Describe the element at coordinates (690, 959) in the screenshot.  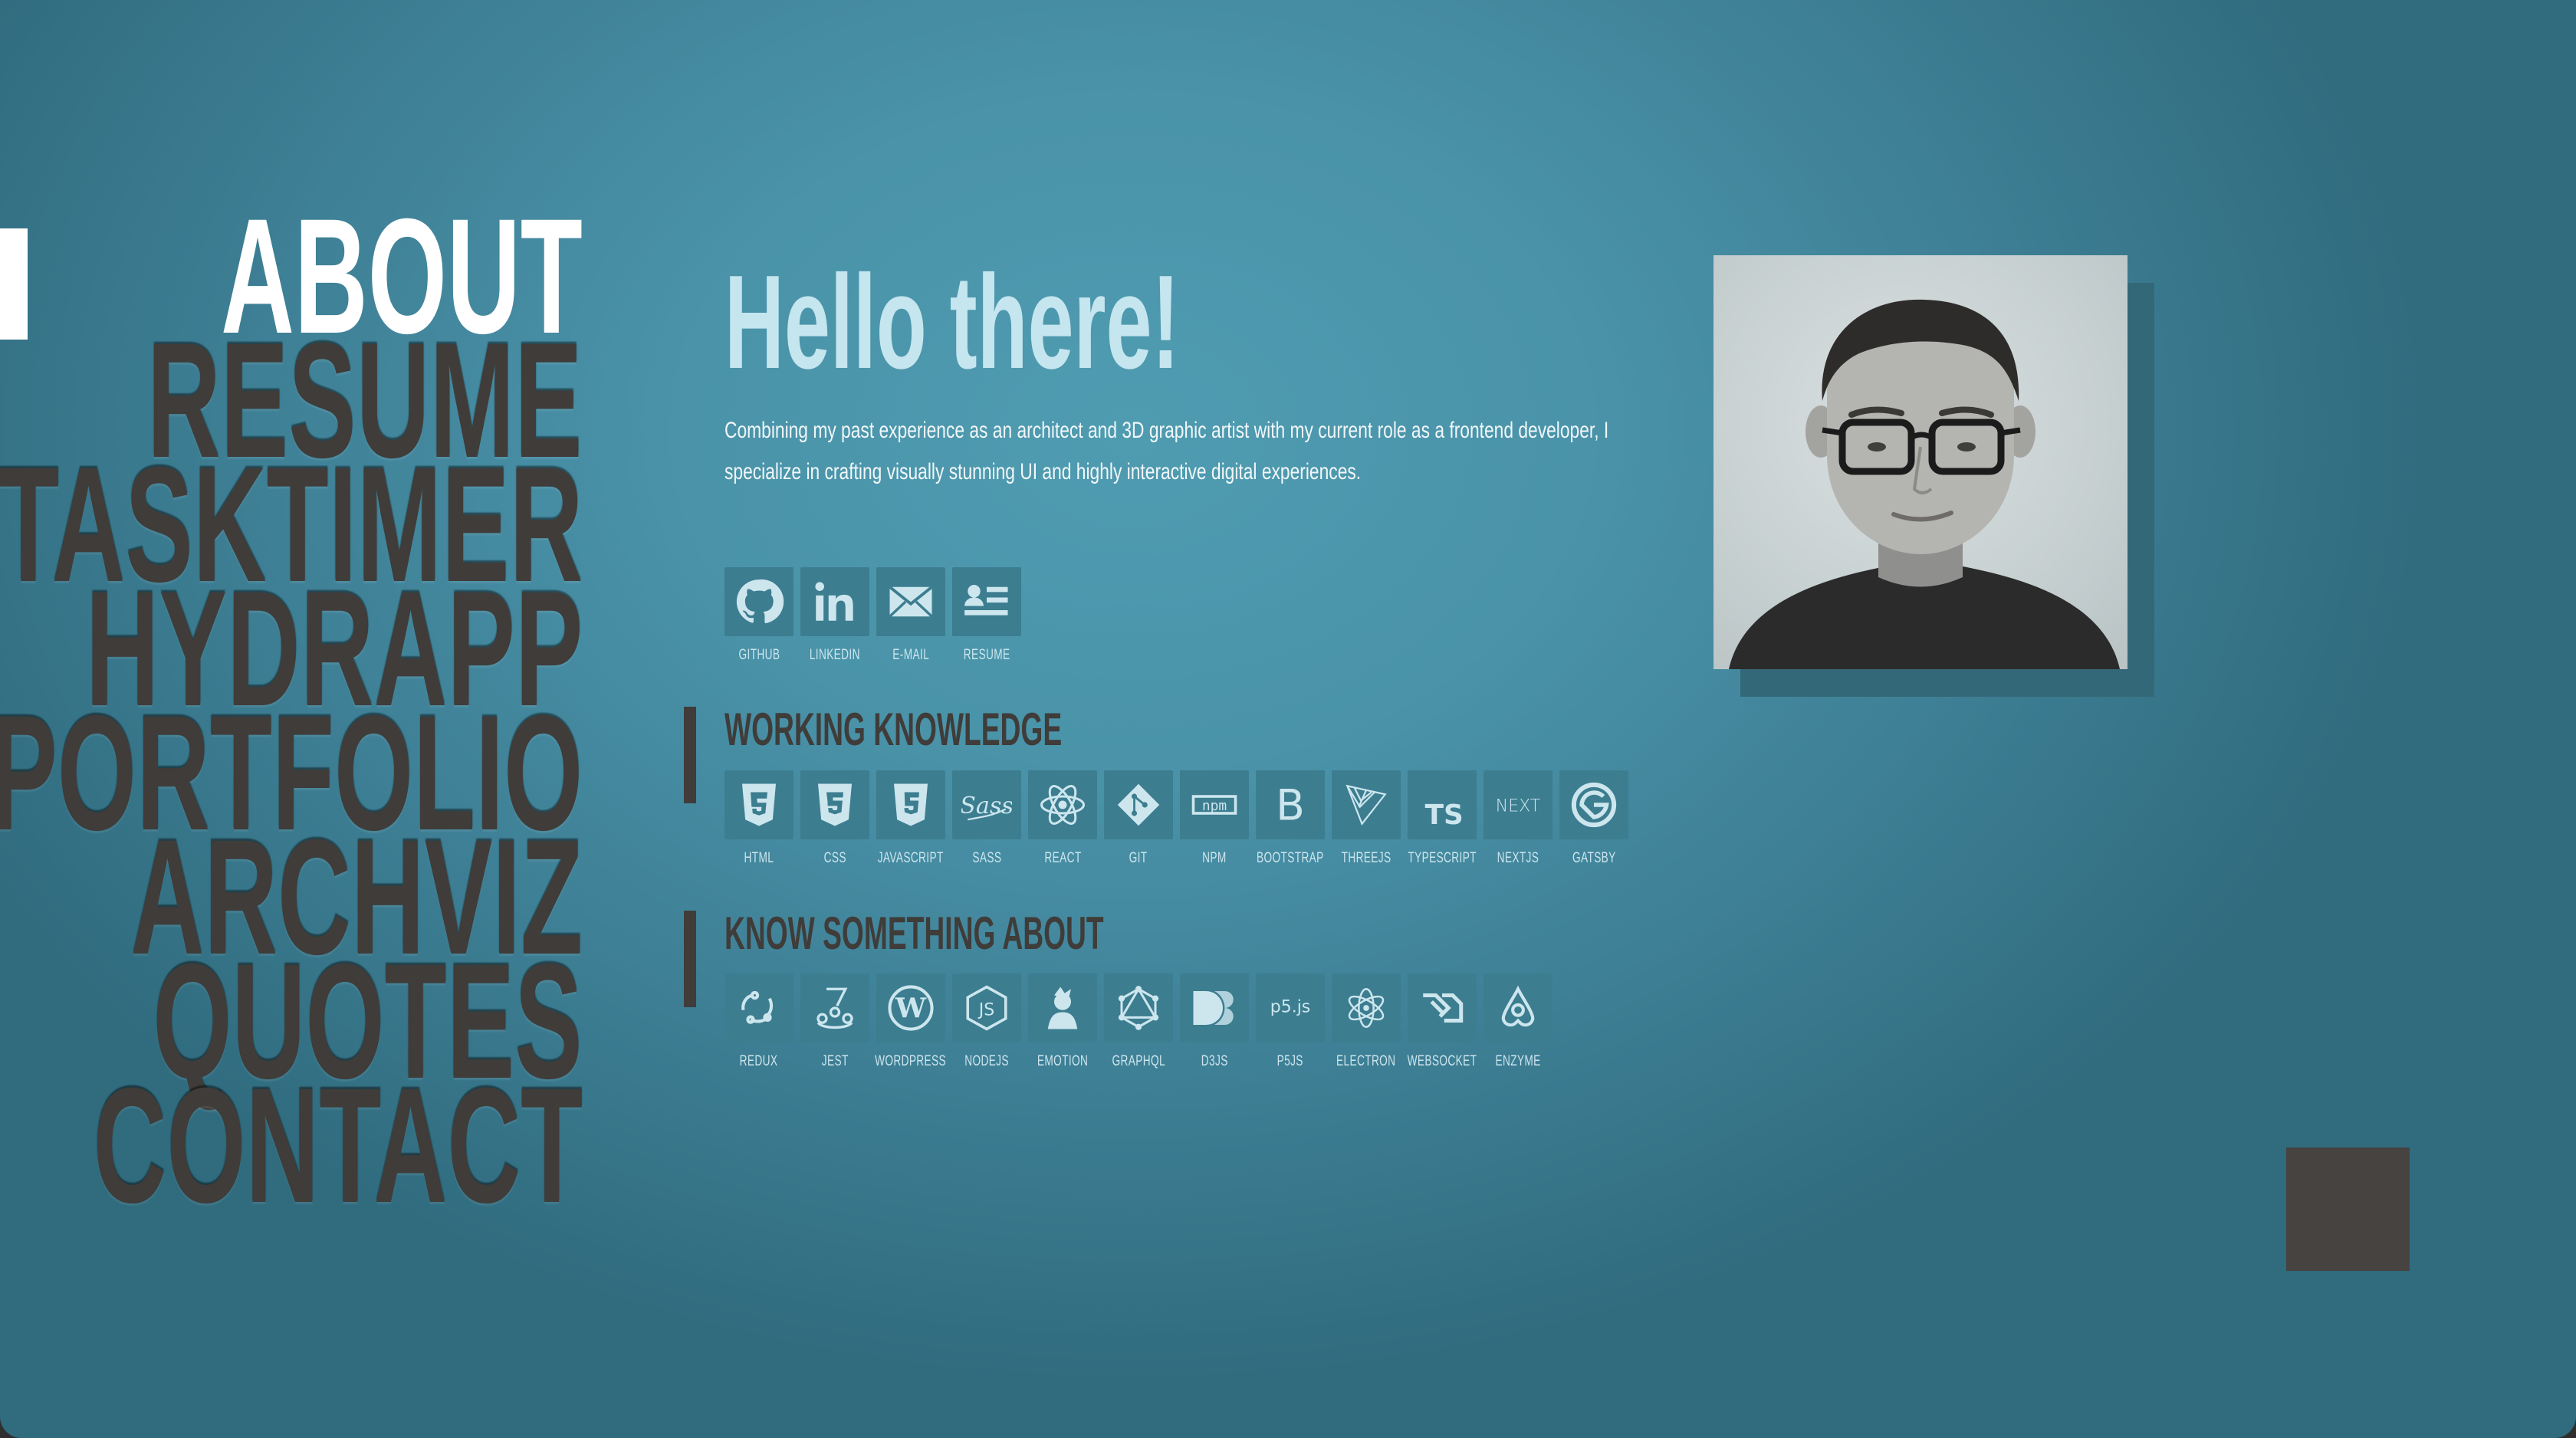
I see `section-bar-know` at that location.